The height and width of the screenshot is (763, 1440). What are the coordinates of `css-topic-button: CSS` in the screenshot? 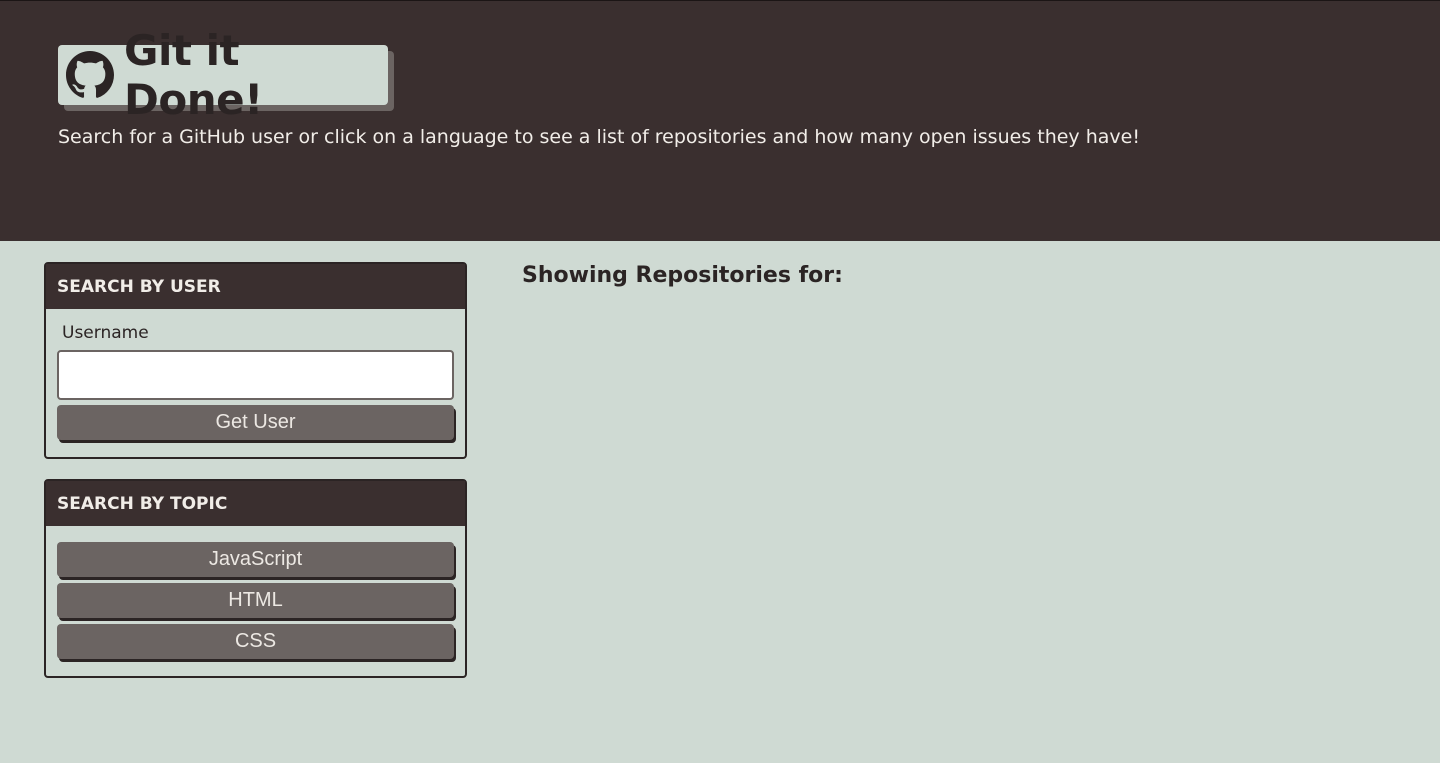 It's located at (255, 641).